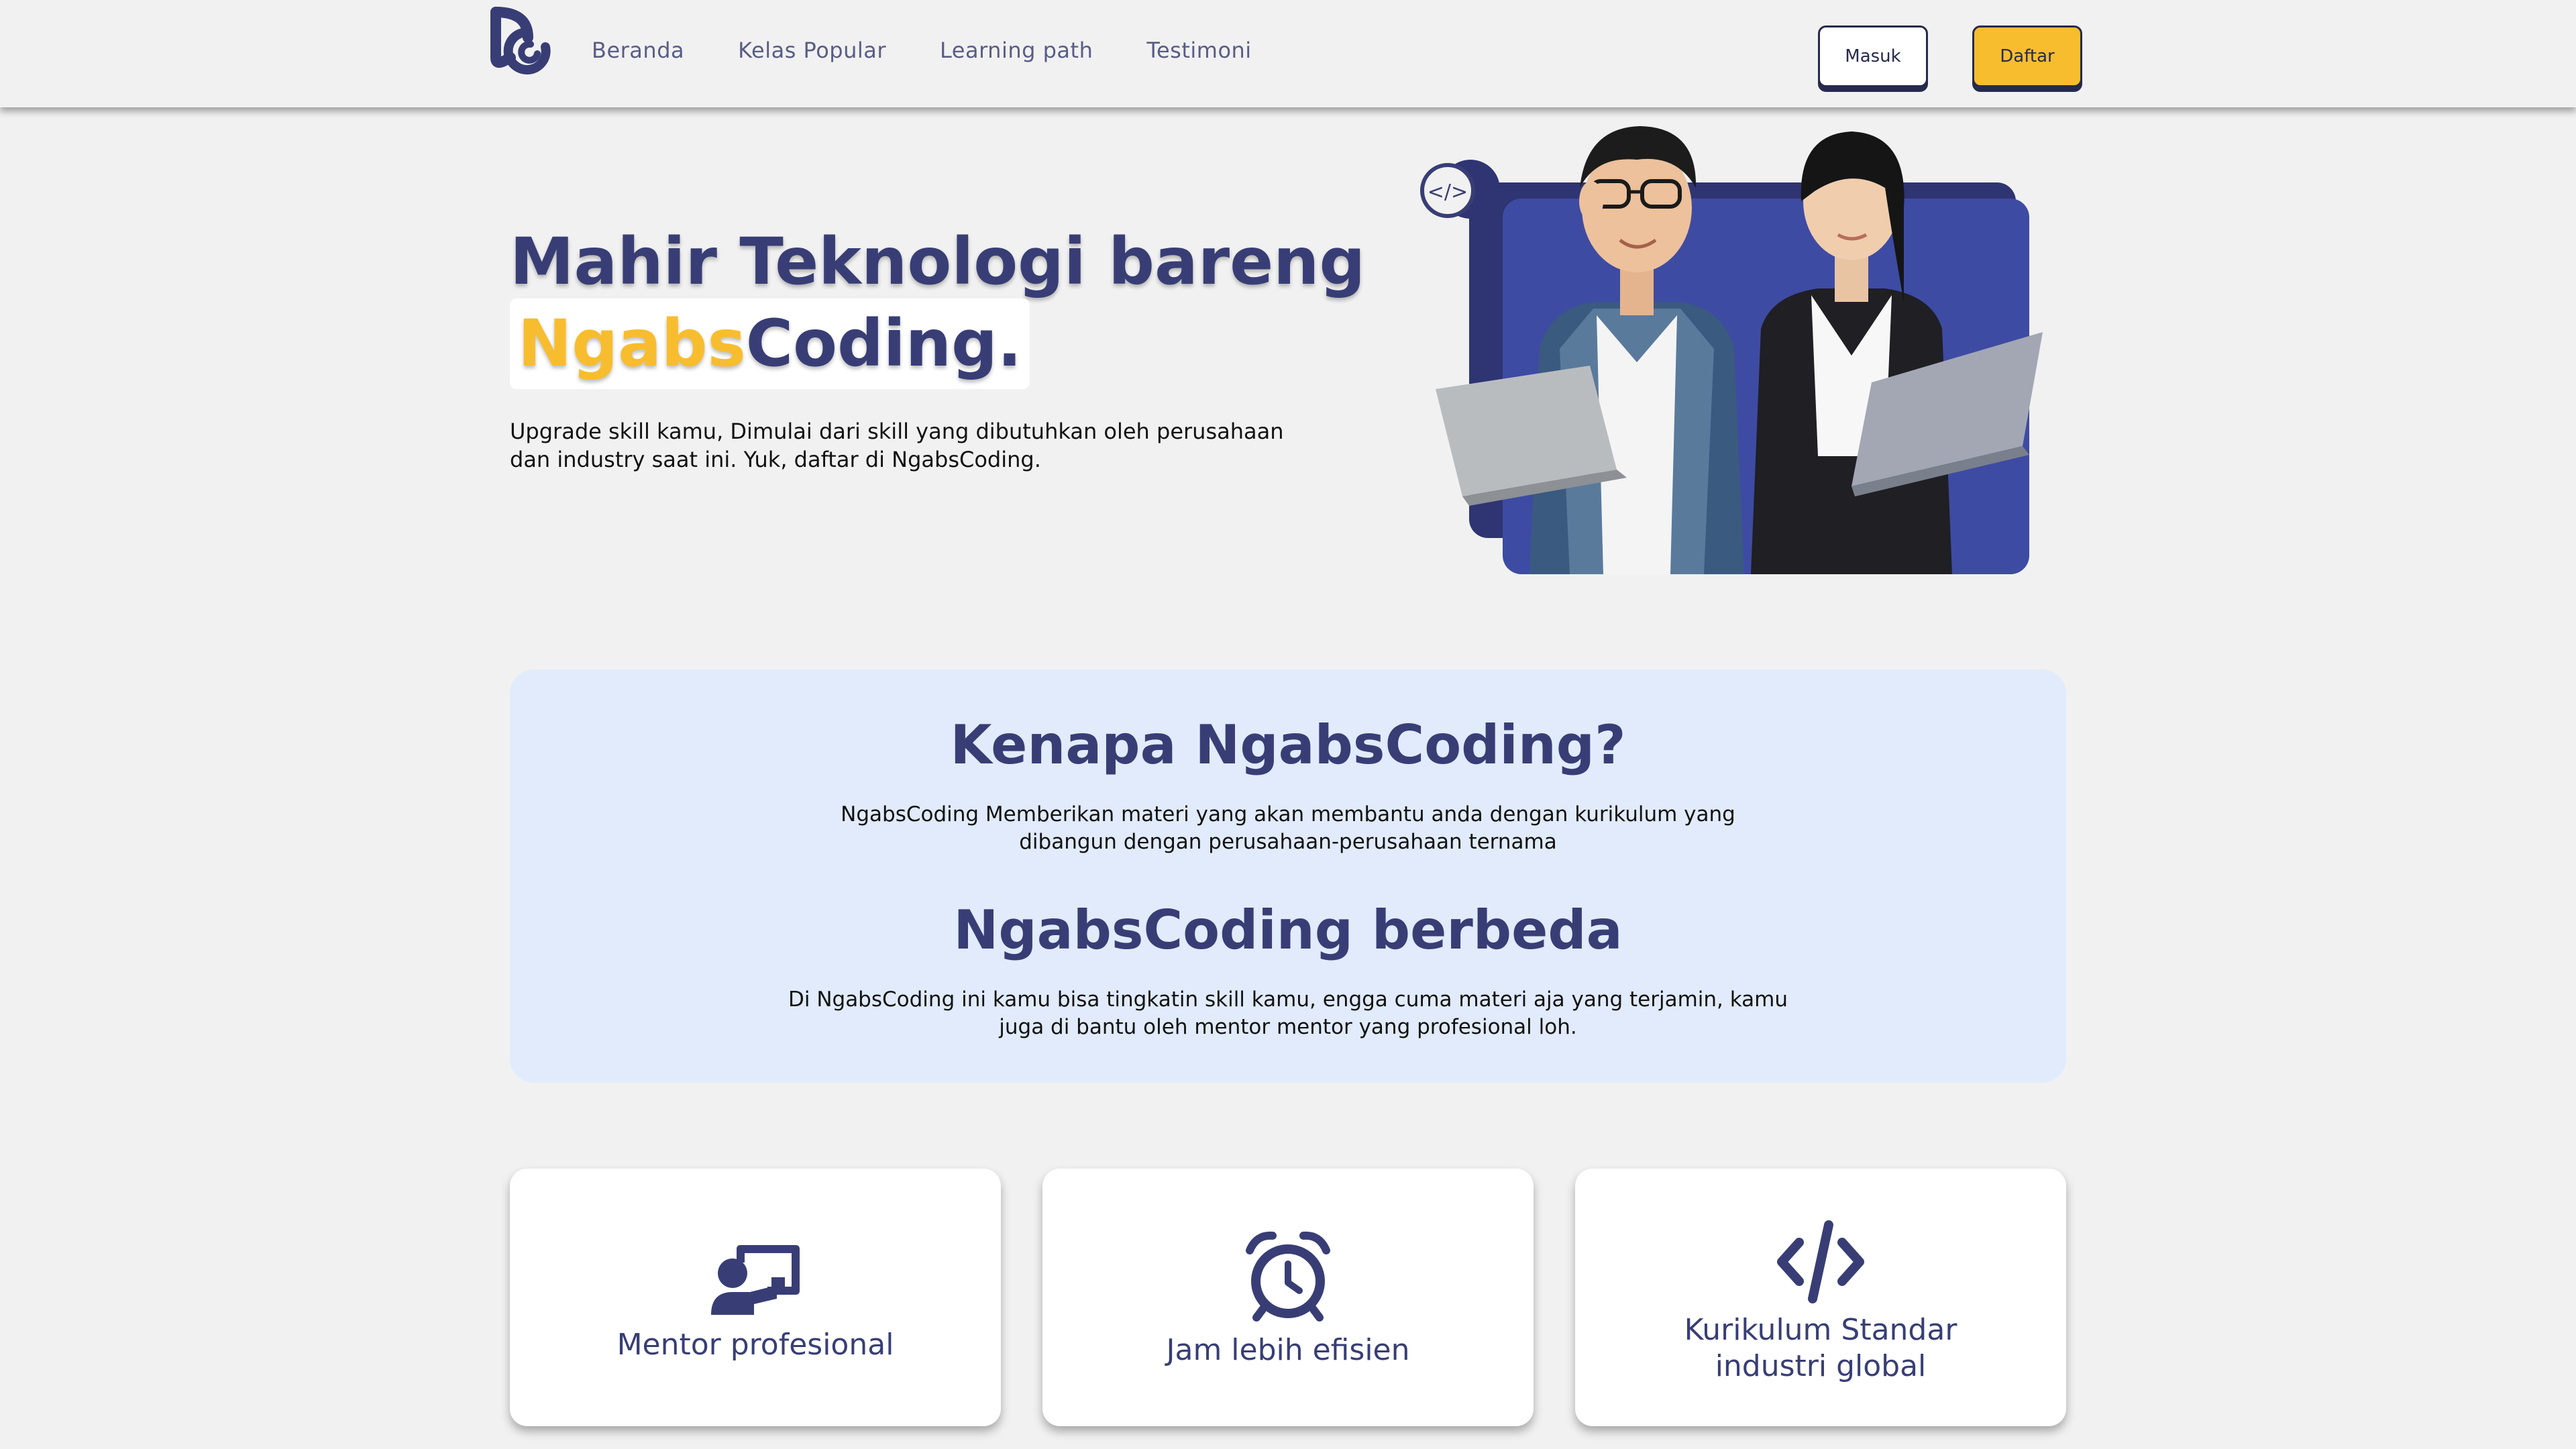  What do you see at coordinates (812, 50) in the screenshot?
I see `nav-link-kelas-popular: Kelas Popular` at bounding box center [812, 50].